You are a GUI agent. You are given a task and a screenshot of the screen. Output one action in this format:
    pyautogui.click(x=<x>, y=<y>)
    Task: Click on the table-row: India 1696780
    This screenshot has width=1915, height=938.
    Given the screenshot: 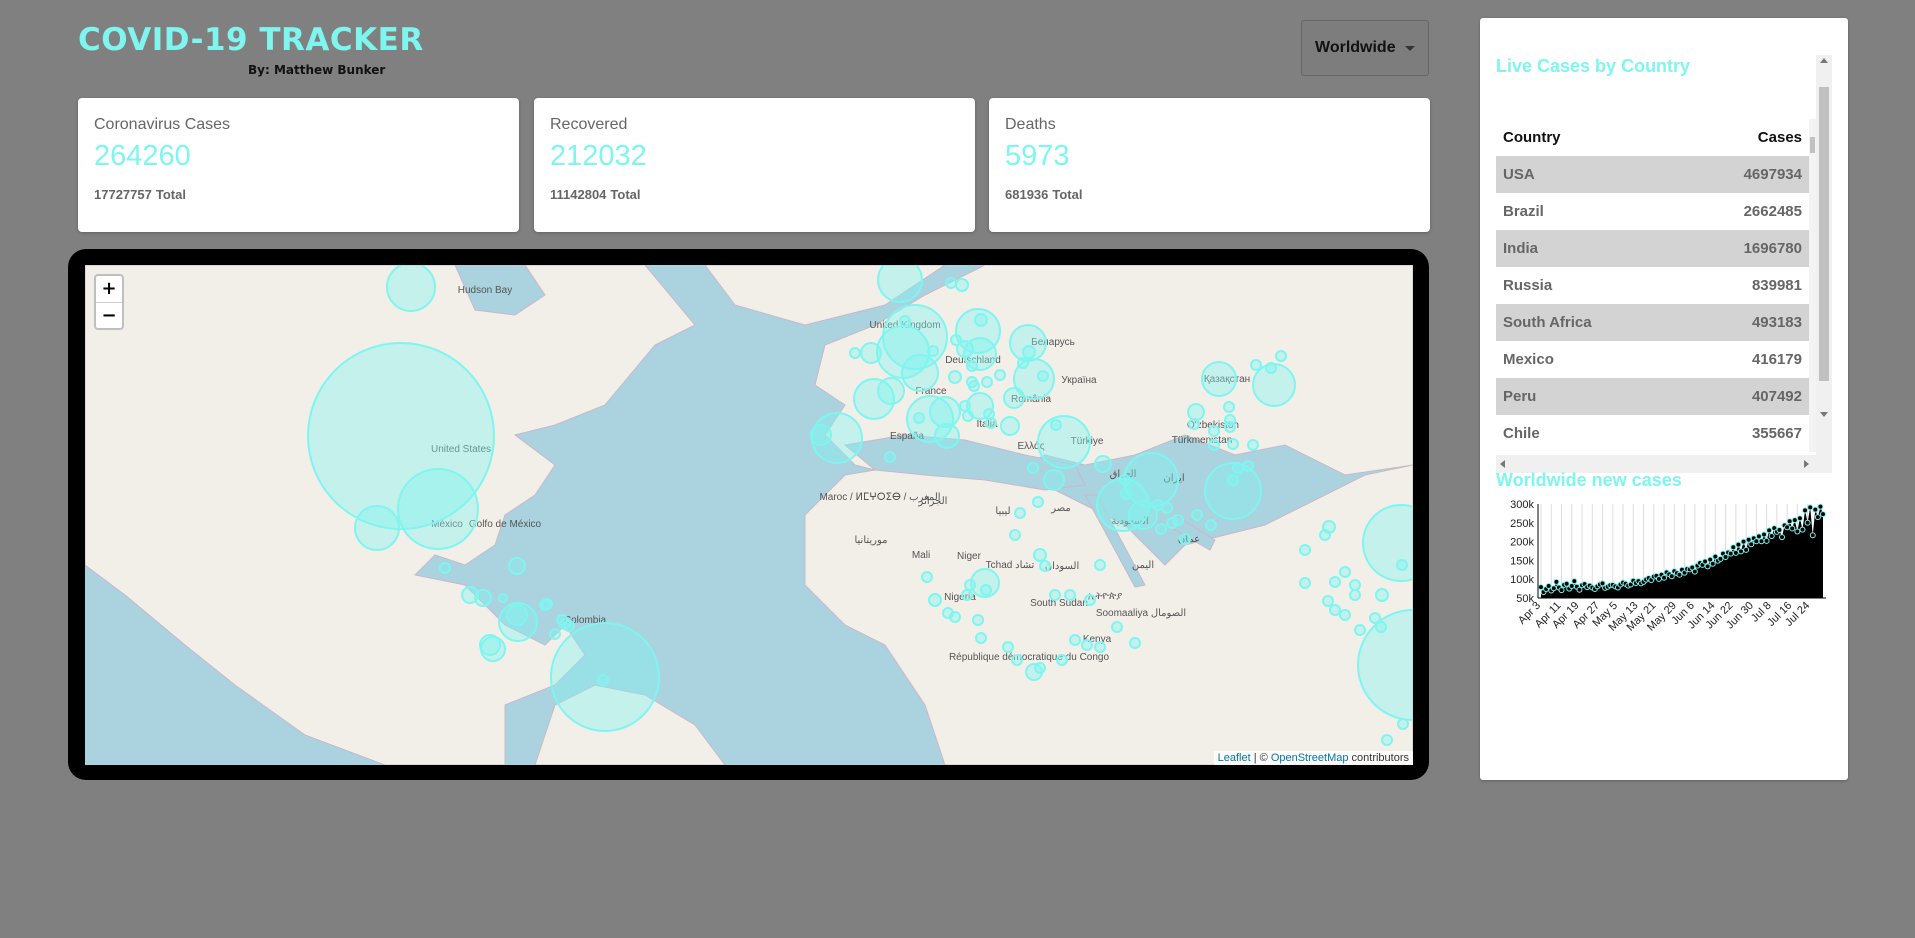 What is the action you would take?
    pyautogui.click(x=1652, y=248)
    